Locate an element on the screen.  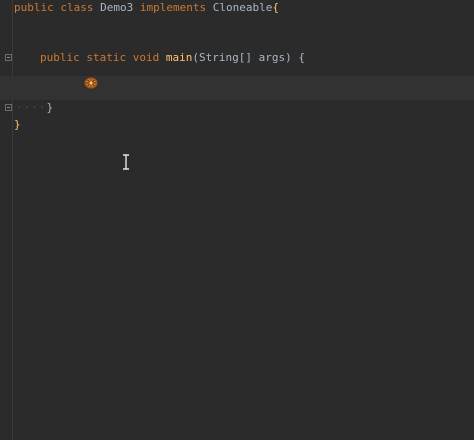
code-line-method-declaration: public static void main(String[] args) { is located at coordinates (172, 58).